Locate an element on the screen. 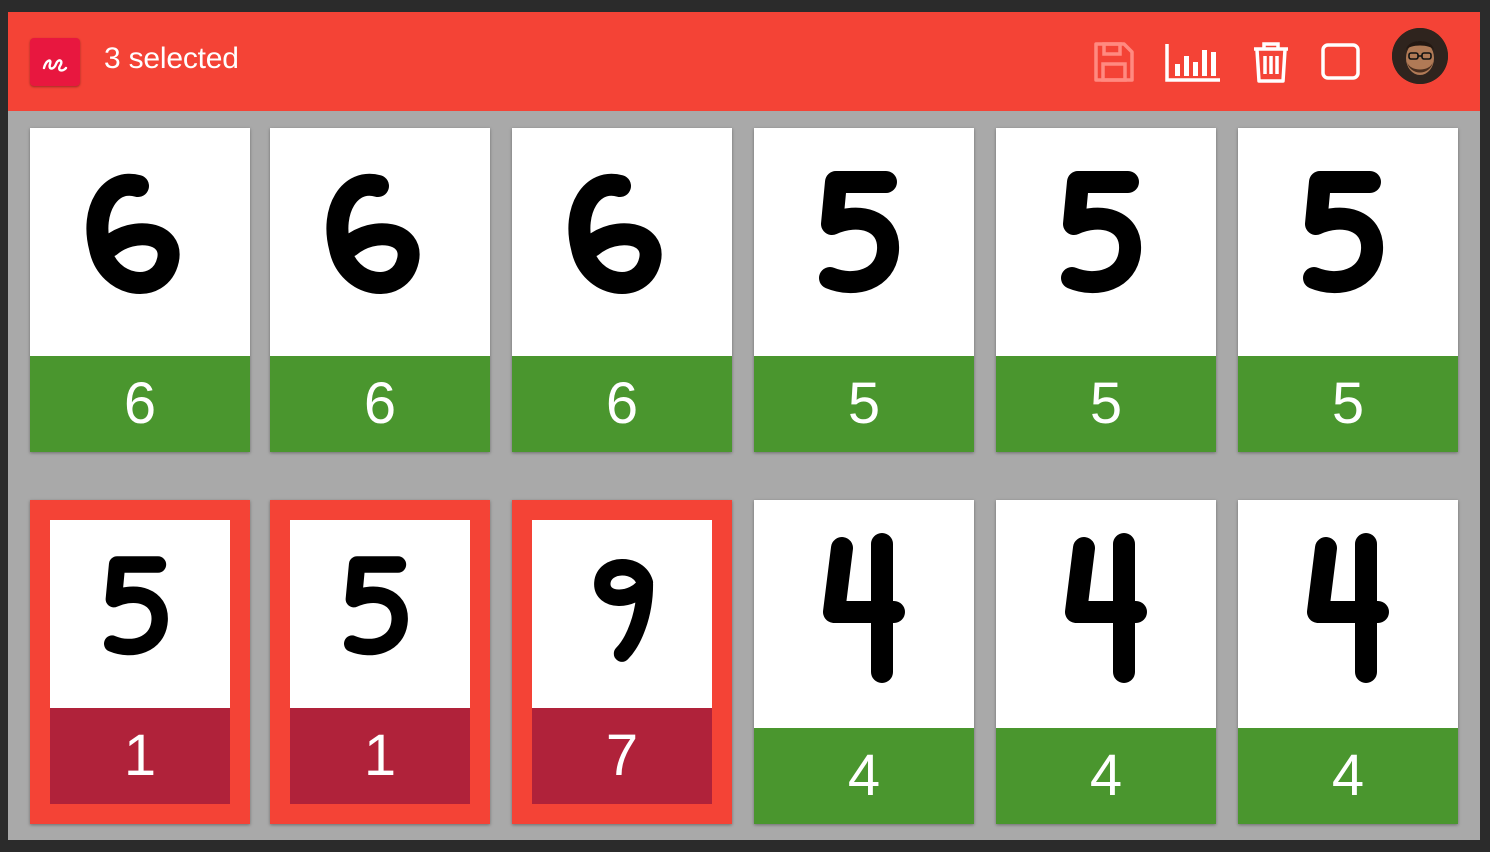 This screenshot has height=852, width=1490. digit-card: 7 is located at coordinates (622, 662).